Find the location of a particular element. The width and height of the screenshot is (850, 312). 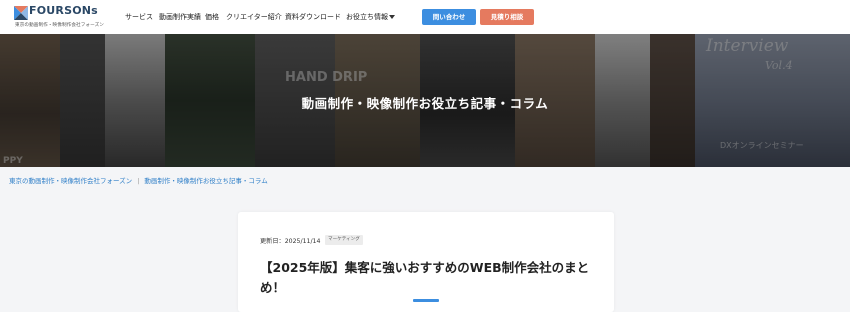

hero-title: 動画制作・映像制作お役立ち記事・コラム is located at coordinates (425, 103).